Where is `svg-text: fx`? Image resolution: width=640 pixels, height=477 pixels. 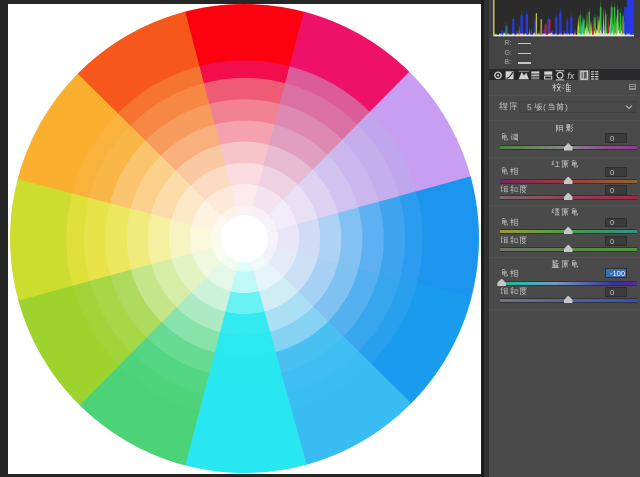
svg-text: fx is located at coordinates (571, 76).